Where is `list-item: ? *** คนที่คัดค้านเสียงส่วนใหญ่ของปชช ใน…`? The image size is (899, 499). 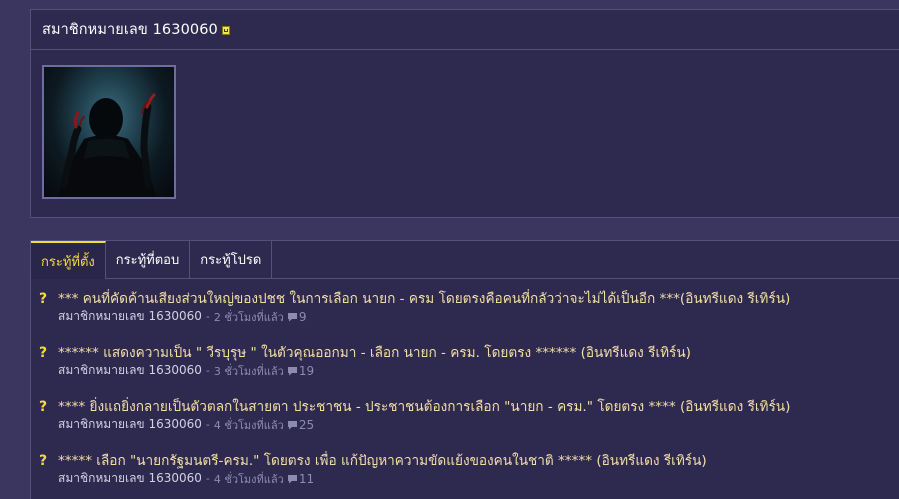
list-item: ? *** คนที่คัดค้านเสียงส่วนใหญ่ของปชช ใน… is located at coordinates (464, 306).